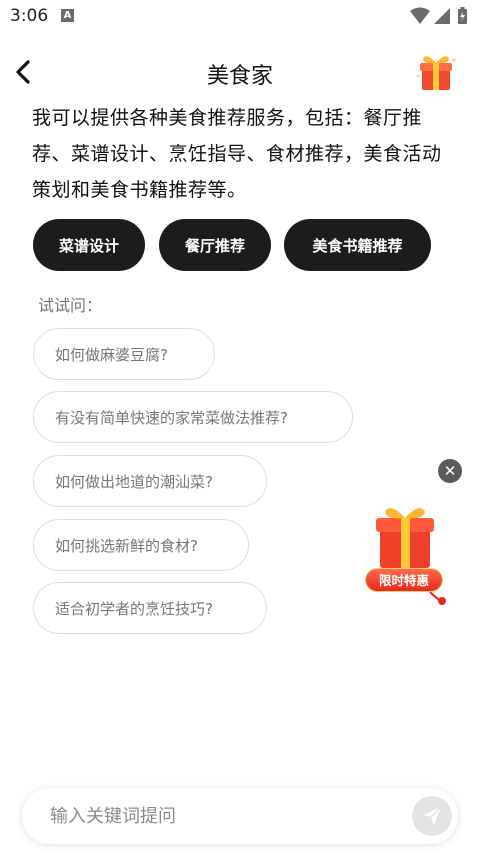 This screenshot has width=480, height=855. What do you see at coordinates (357, 245) in the screenshot?
I see `chip-food-books: 美食书籍推荐` at bounding box center [357, 245].